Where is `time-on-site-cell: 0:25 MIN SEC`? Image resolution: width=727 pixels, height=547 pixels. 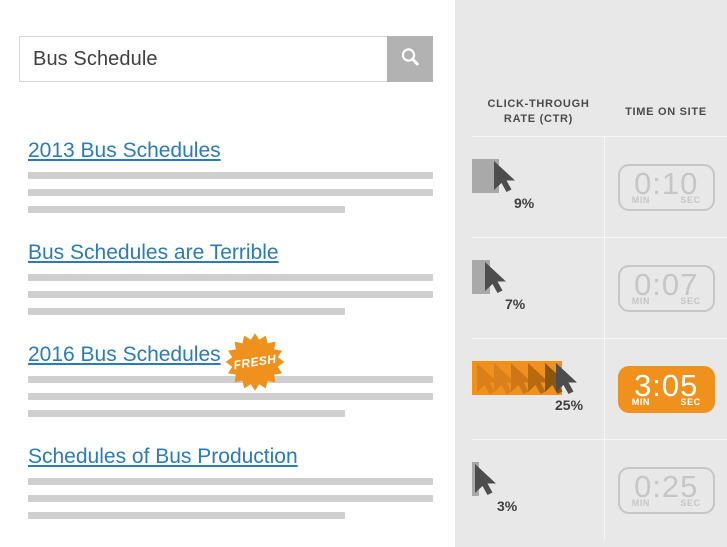
time-on-site-cell: 0:25 MIN SEC is located at coordinates (666, 490).